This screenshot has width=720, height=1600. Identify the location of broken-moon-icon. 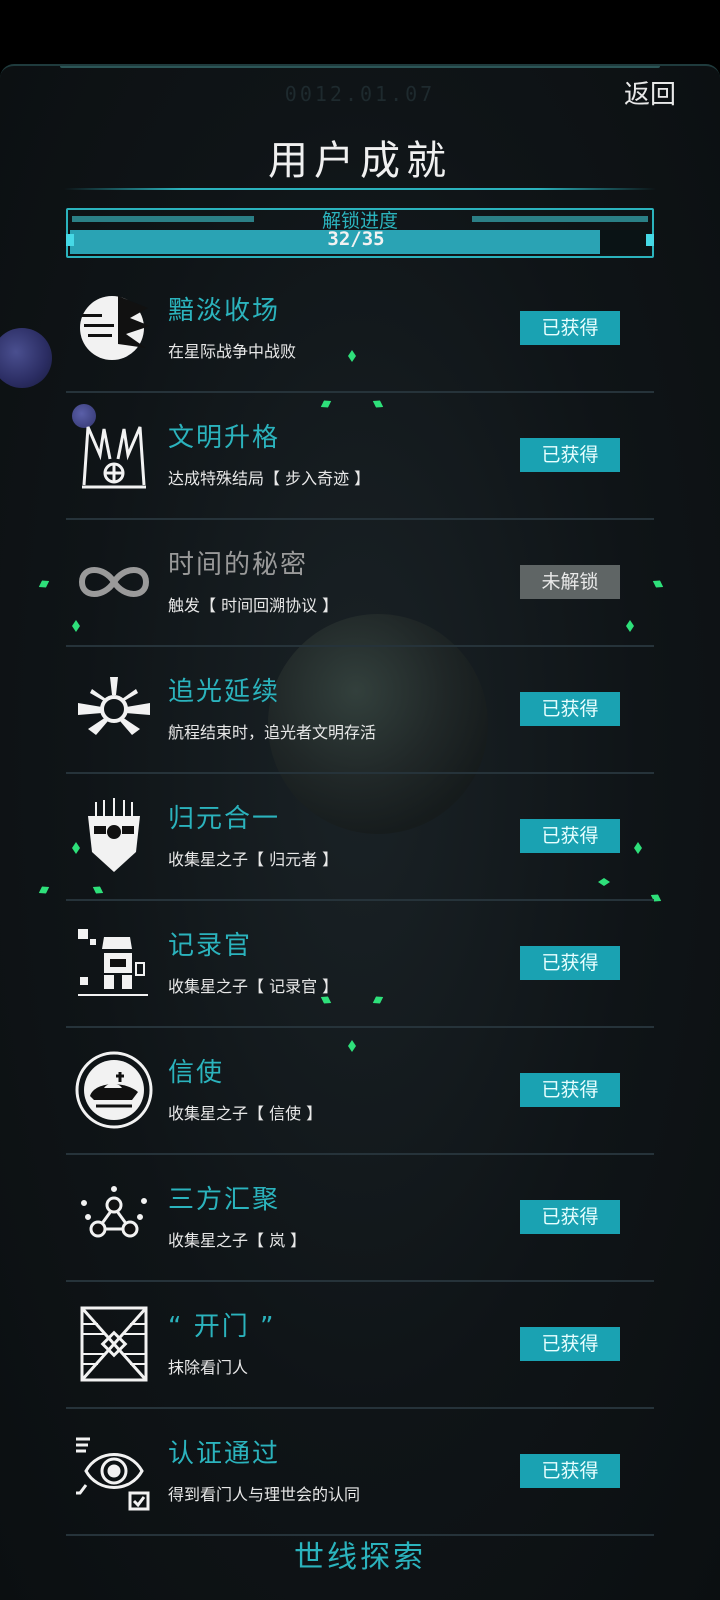
(114, 328).